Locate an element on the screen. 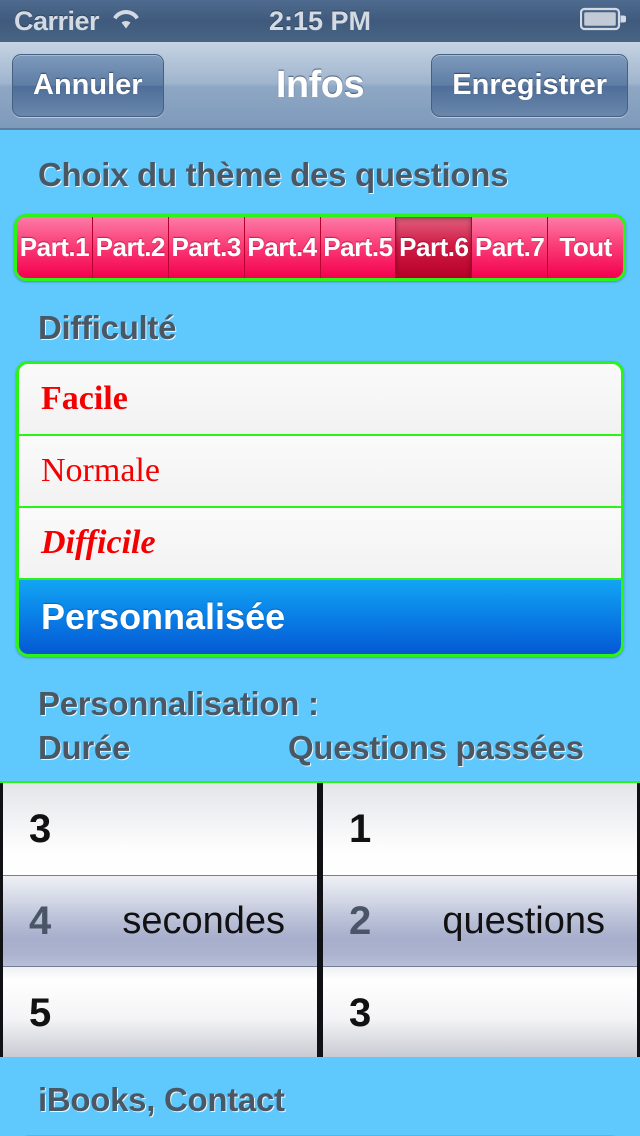 This screenshot has height=1136, width=640. questions-picker: 1 2 questions 3 is located at coordinates (480, 920).